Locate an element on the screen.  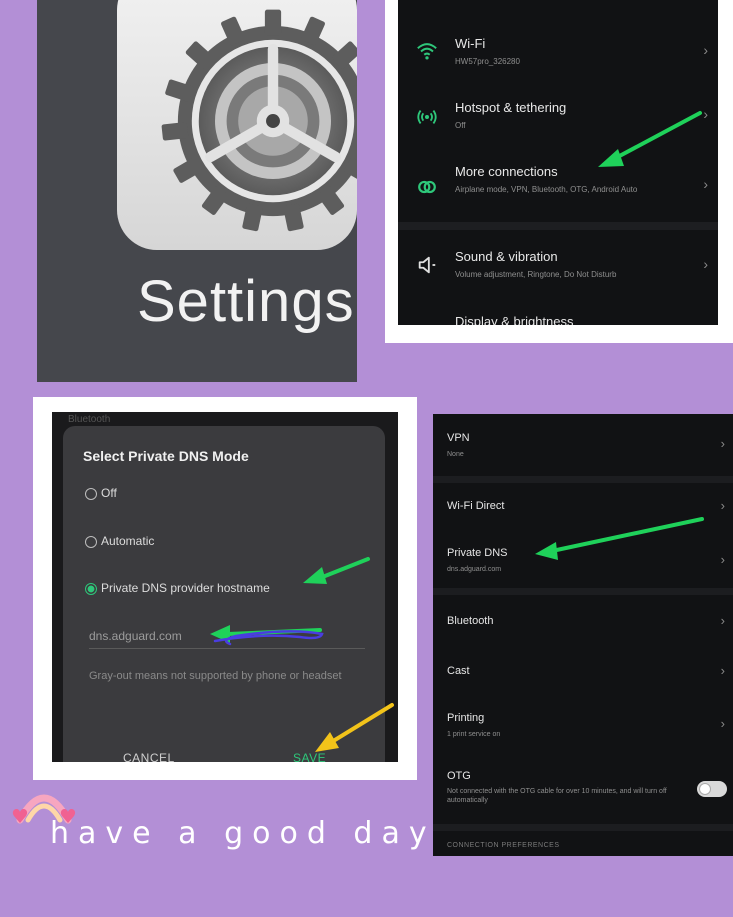
wifi-icon is located at coordinates (427, 51).